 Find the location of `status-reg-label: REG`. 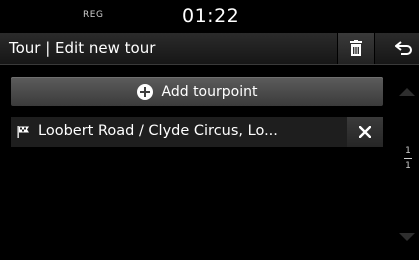

status-reg-label: REG is located at coordinates (93, 15).